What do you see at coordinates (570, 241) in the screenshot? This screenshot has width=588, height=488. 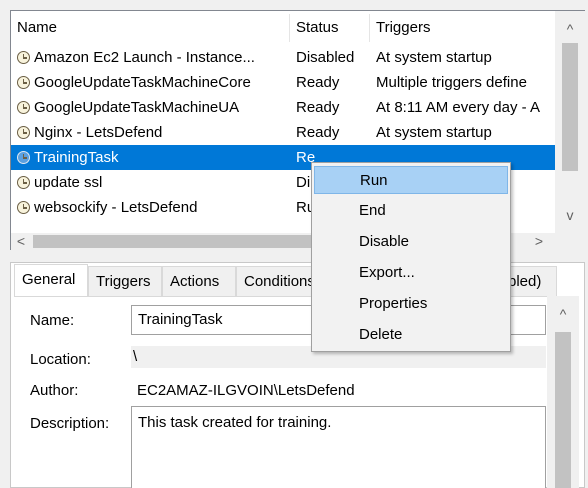 I see `scrollbar-corner` at bounding box center [570, 241].